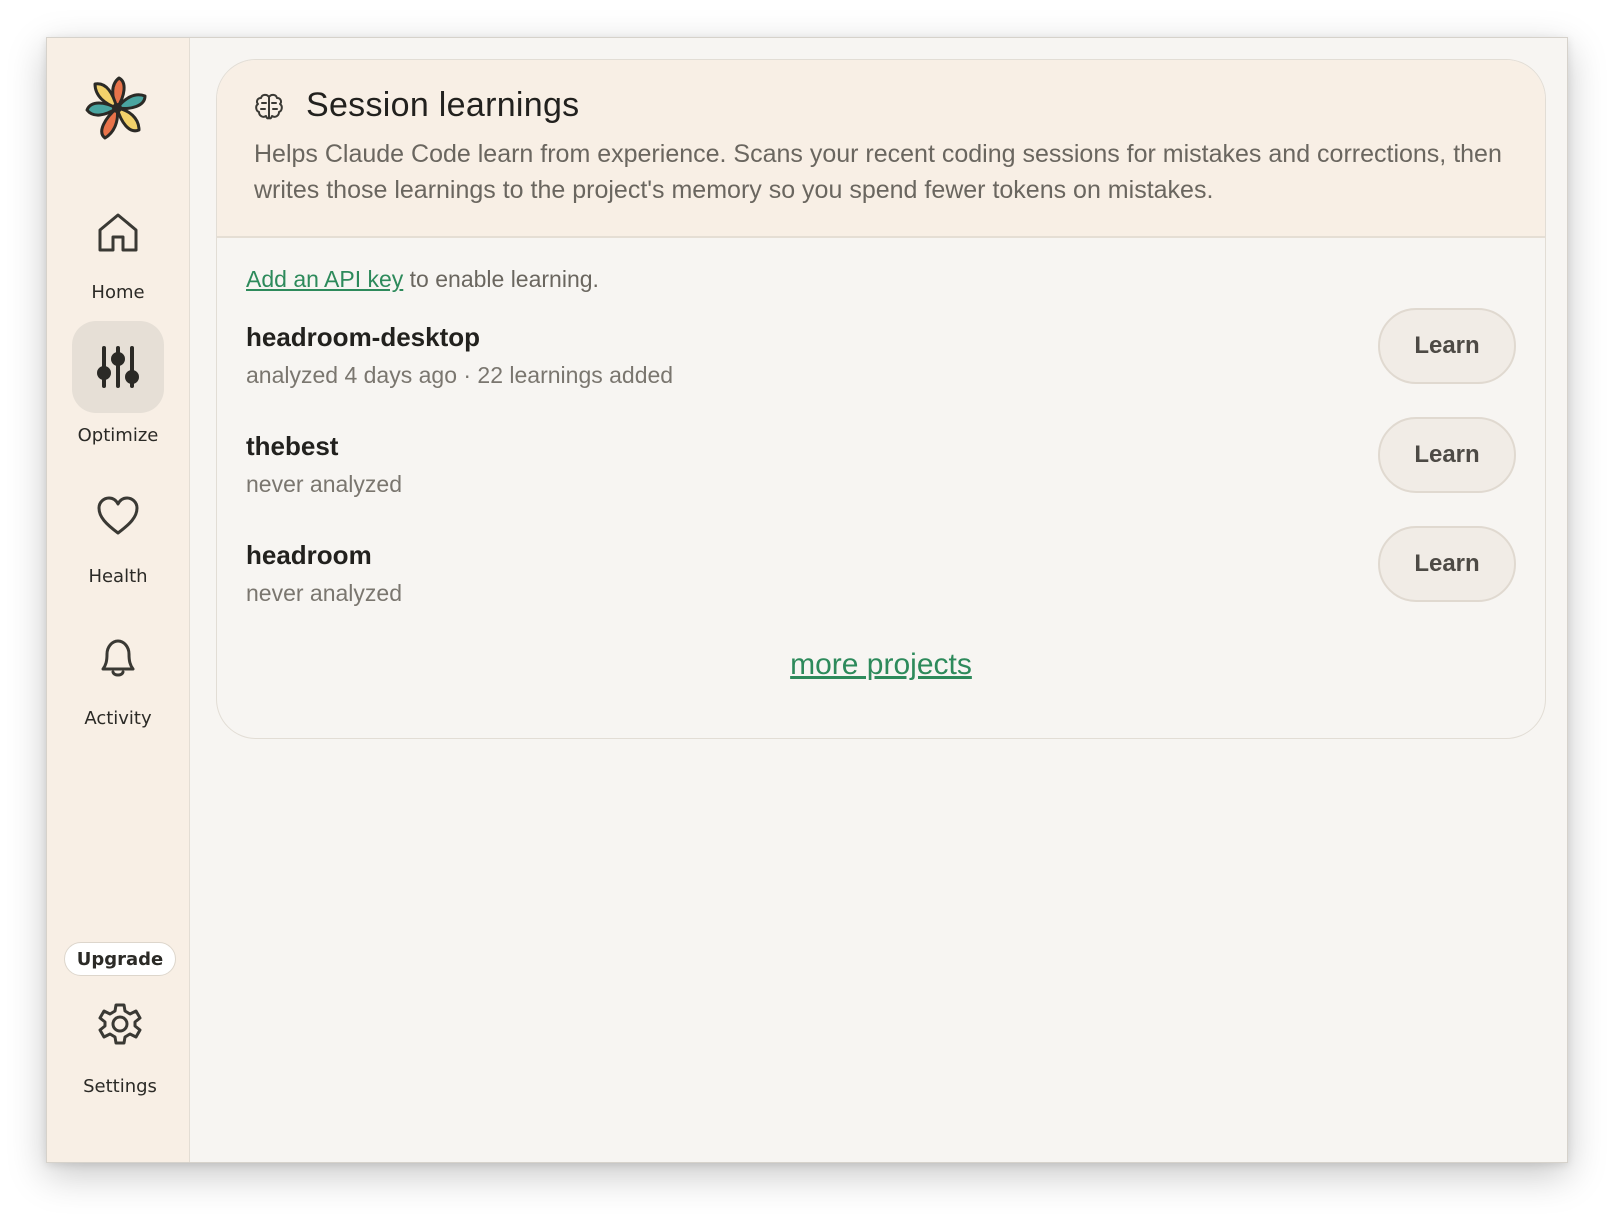 The height and width of the screenshot is (1214, 1612). What do you see at coordinates (118, 576) in the screenshot?
I see `sidebar-item-label: Health` at bounding box center [118, 576].